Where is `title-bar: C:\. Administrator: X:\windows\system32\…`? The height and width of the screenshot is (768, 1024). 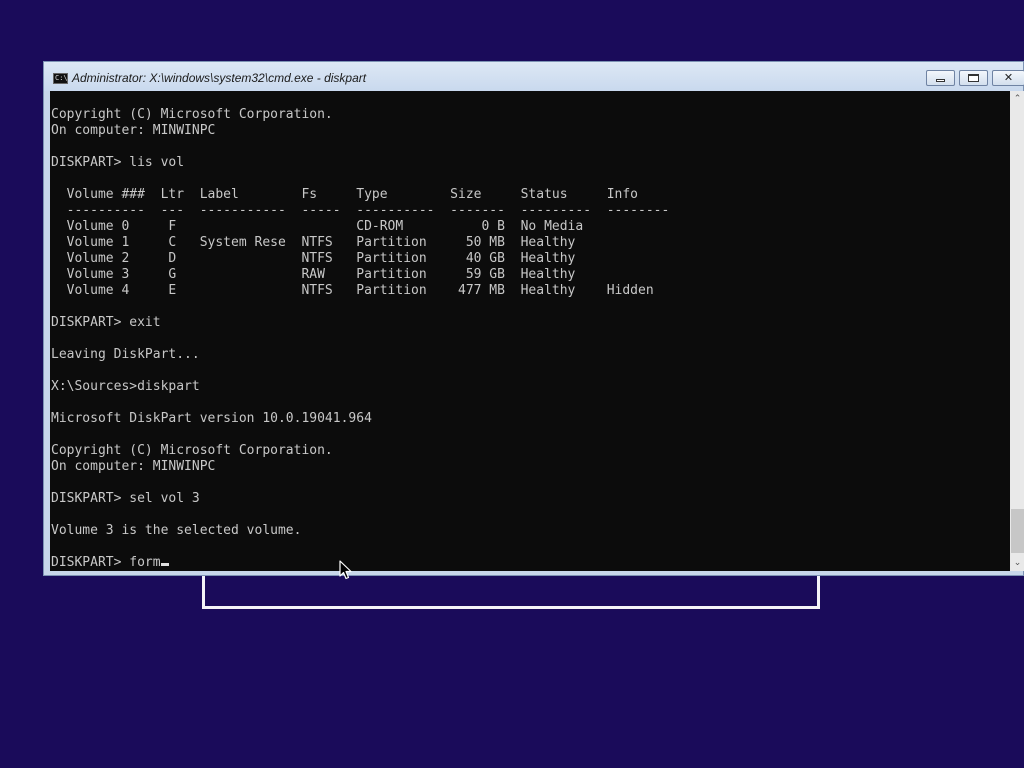 title-bar: C:\. Administrator: X:\windows\system32\… is located at coordinates (534, 76).